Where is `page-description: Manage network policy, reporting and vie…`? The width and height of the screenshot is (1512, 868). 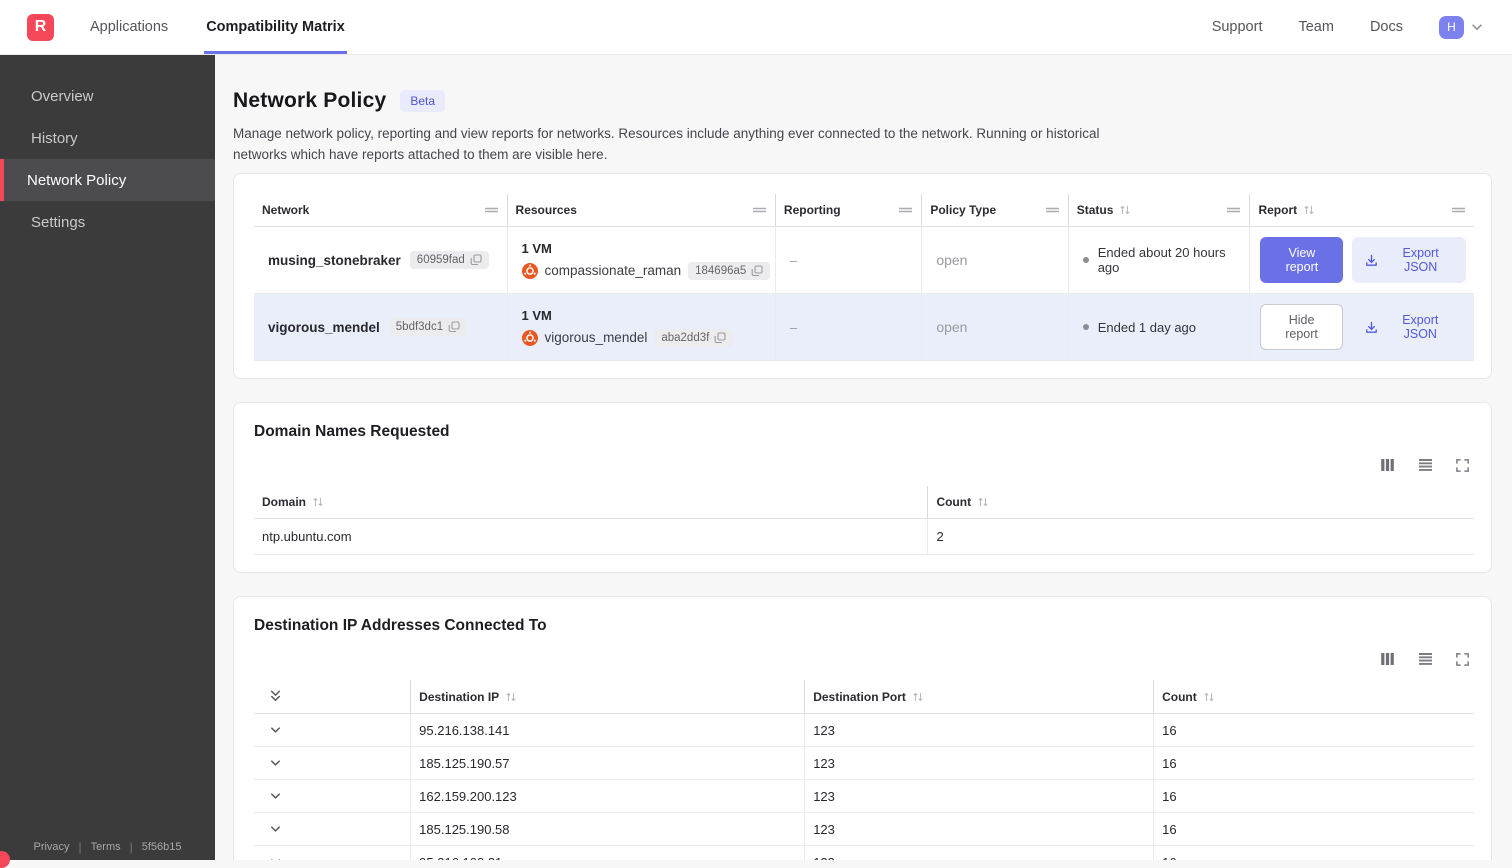
page-description: Manage network policy, reporting and vie… is located at coordinates (666, 144).